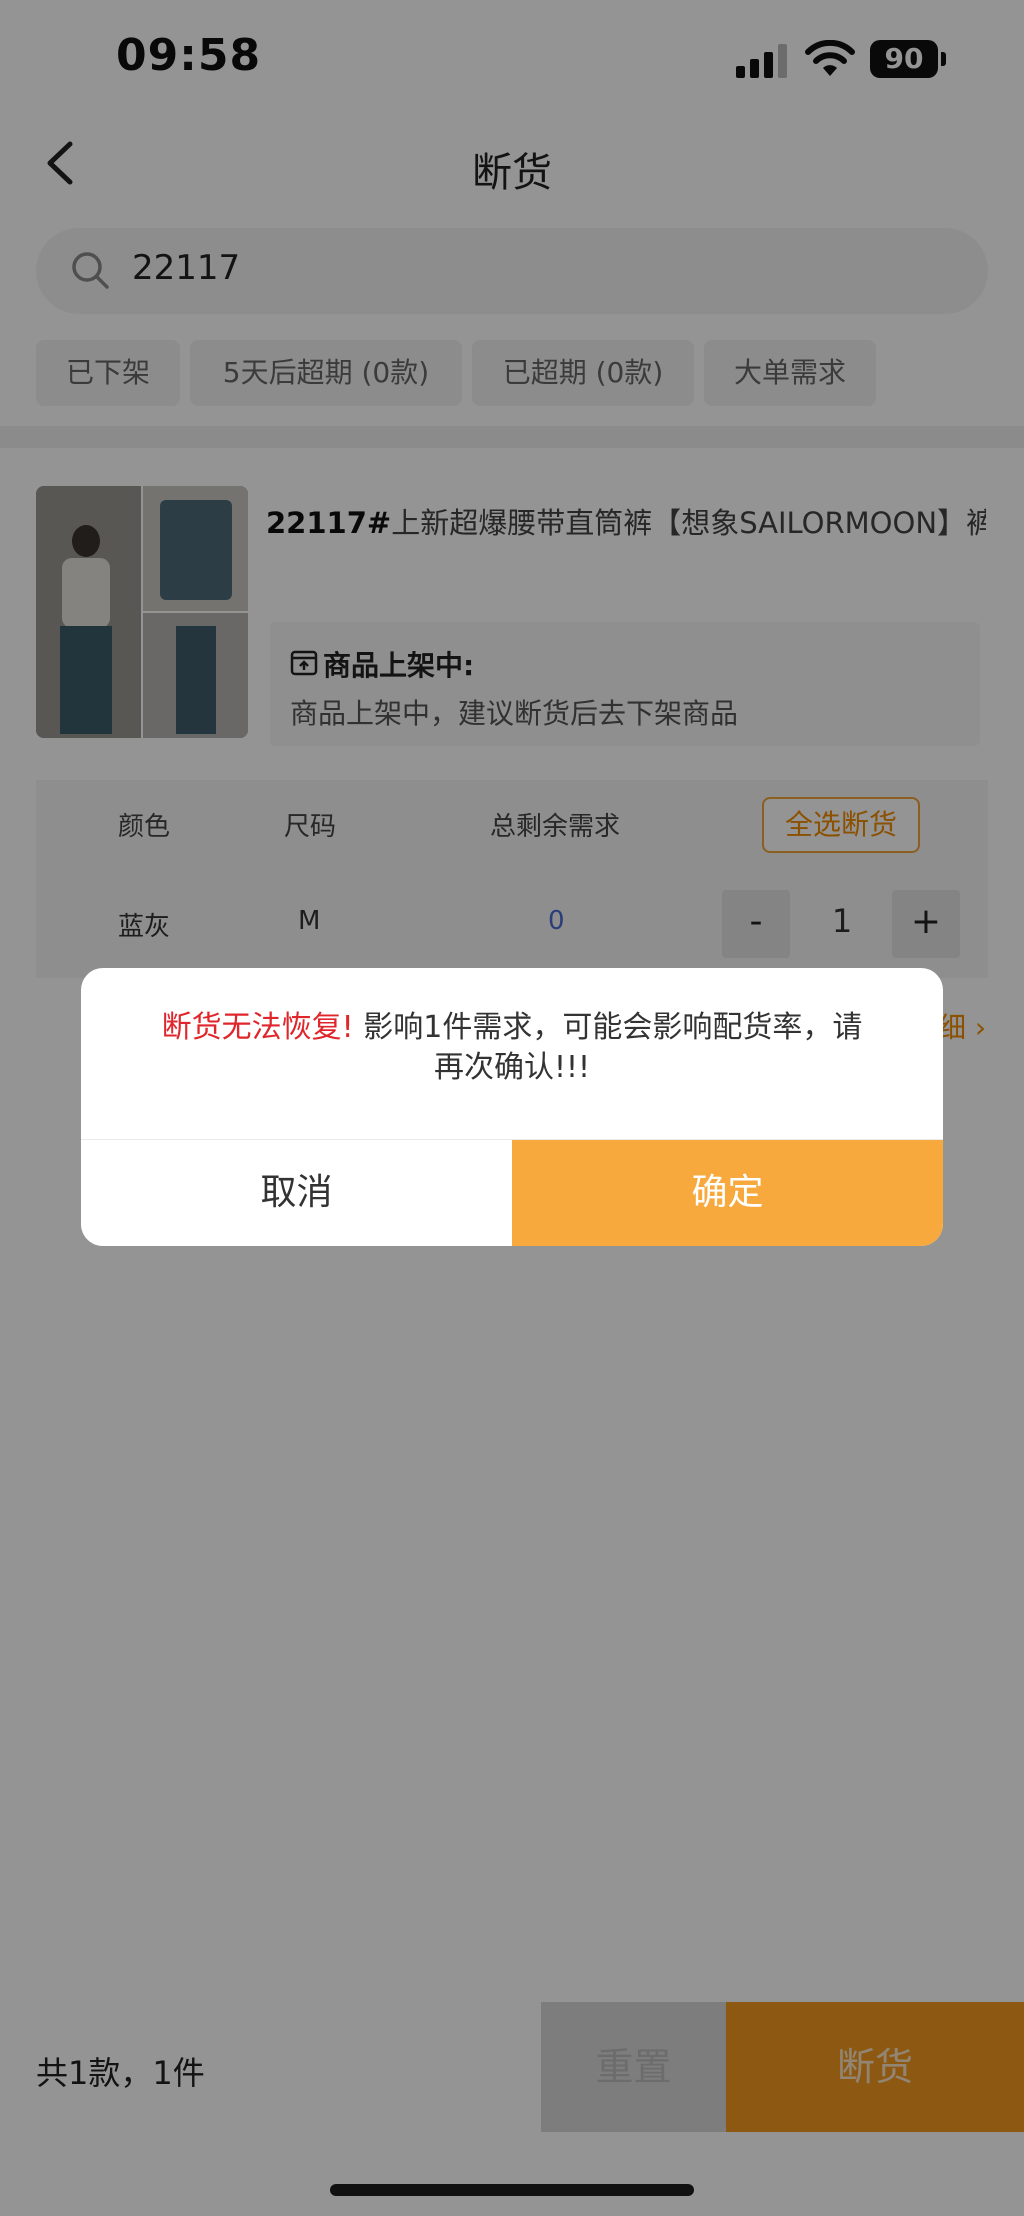  Describe the element at coordinates (608, 1027) in the screenshot. I see `dialog-message-line1: 影响1件需求，可能会影响配货率，请` at that location.